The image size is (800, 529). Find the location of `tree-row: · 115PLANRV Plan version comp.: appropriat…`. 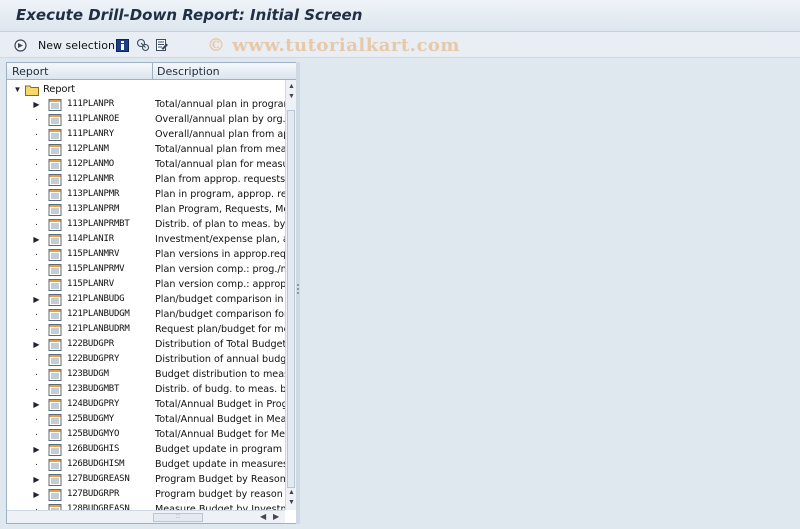

tree-row: · 115PLANRV Plan version comp.: appropriat… is located at coordinates (146, 284).